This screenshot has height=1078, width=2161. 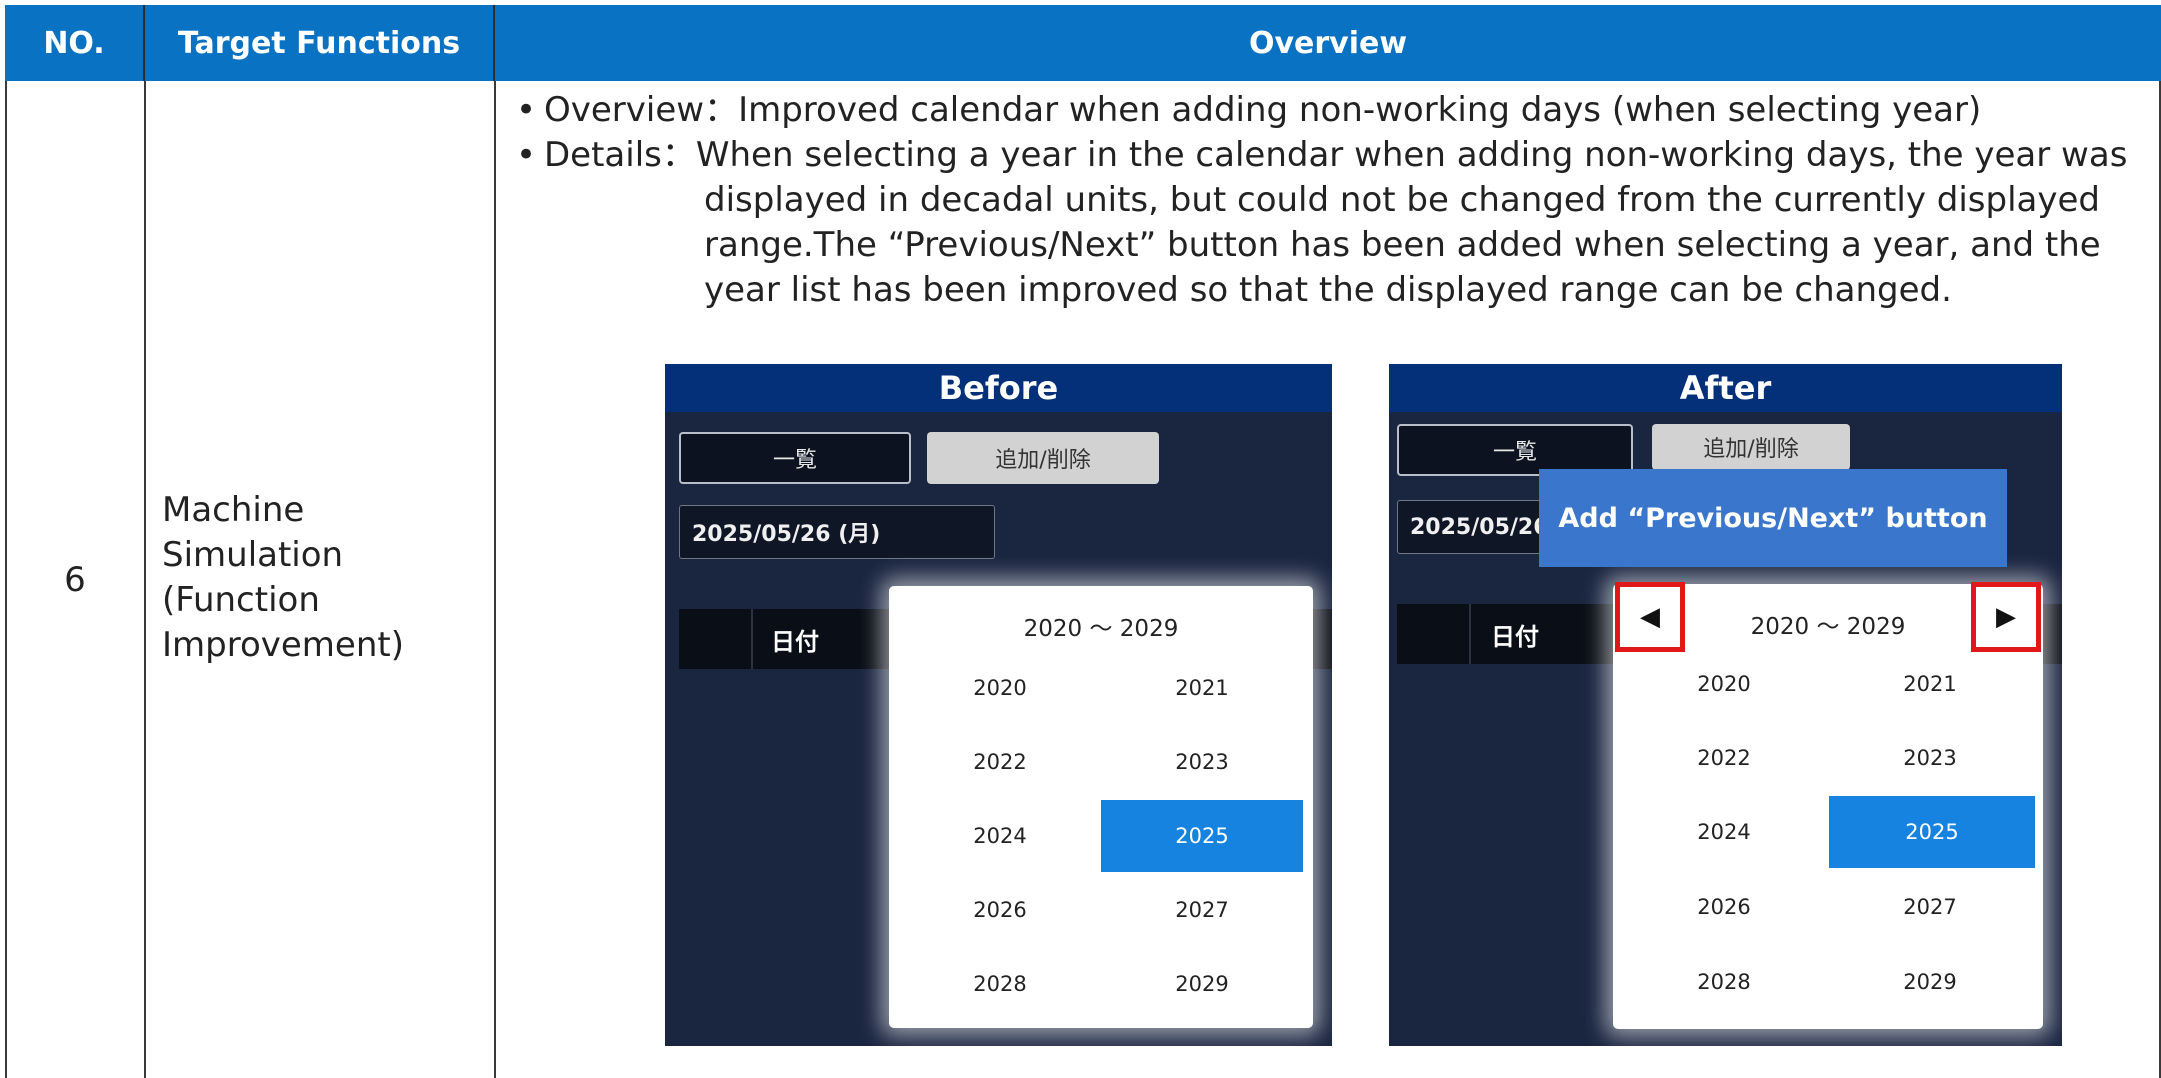 What do you see at coordinates (641, 110) in the screenshot?
I see `overview-label: Overview：` at bounding box center [641, 110].